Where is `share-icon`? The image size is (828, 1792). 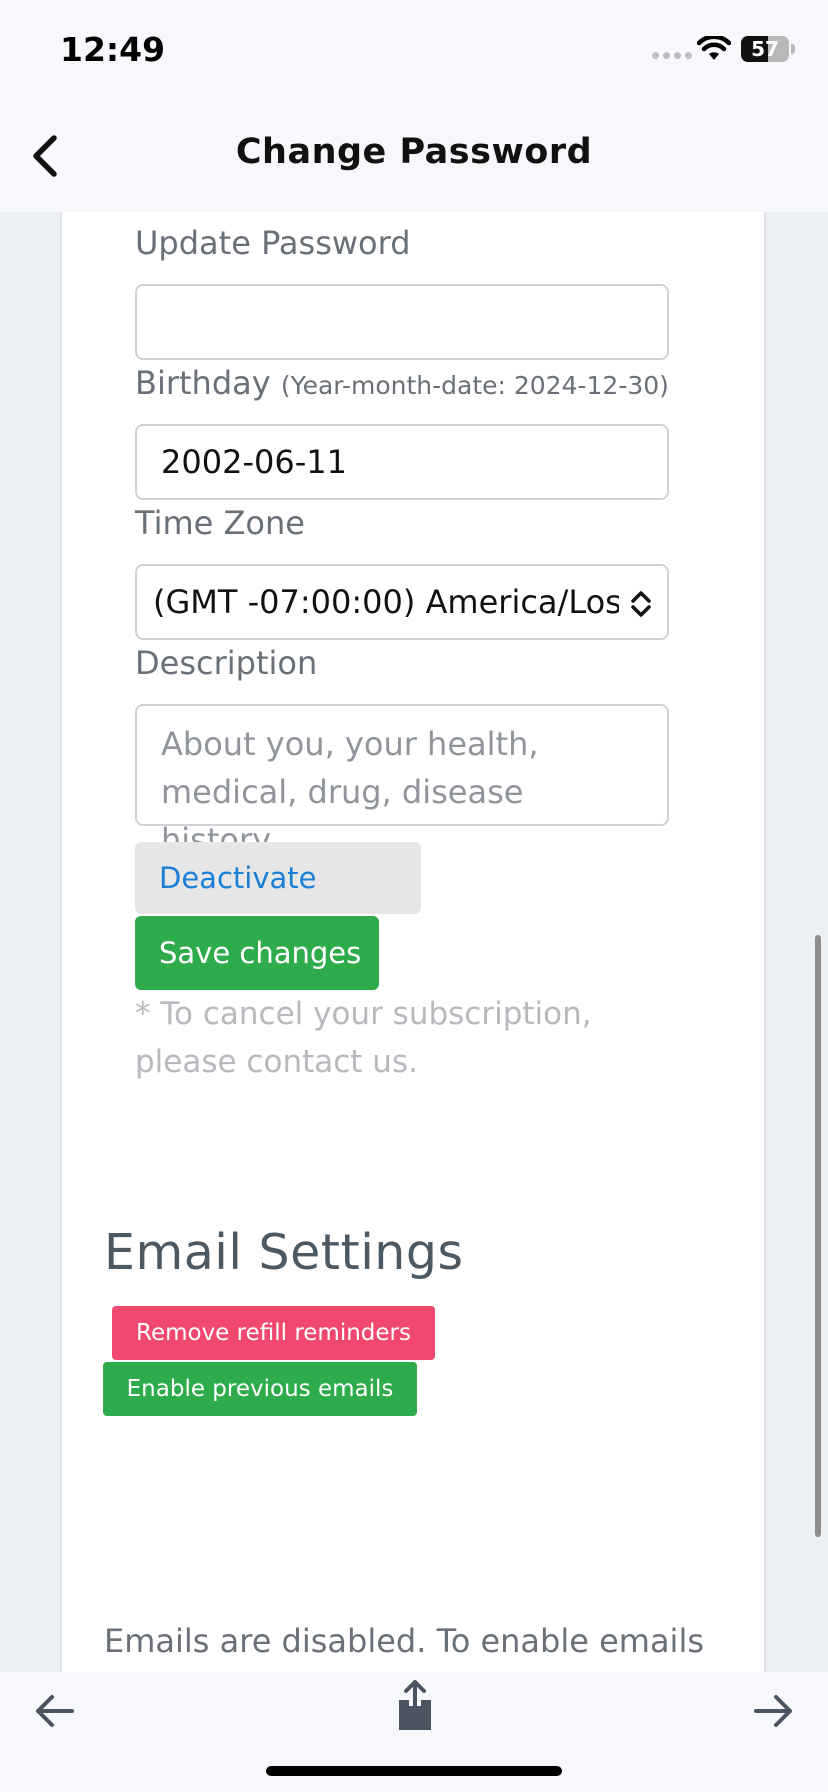 share-icon is located at coordinates (415, 1705).